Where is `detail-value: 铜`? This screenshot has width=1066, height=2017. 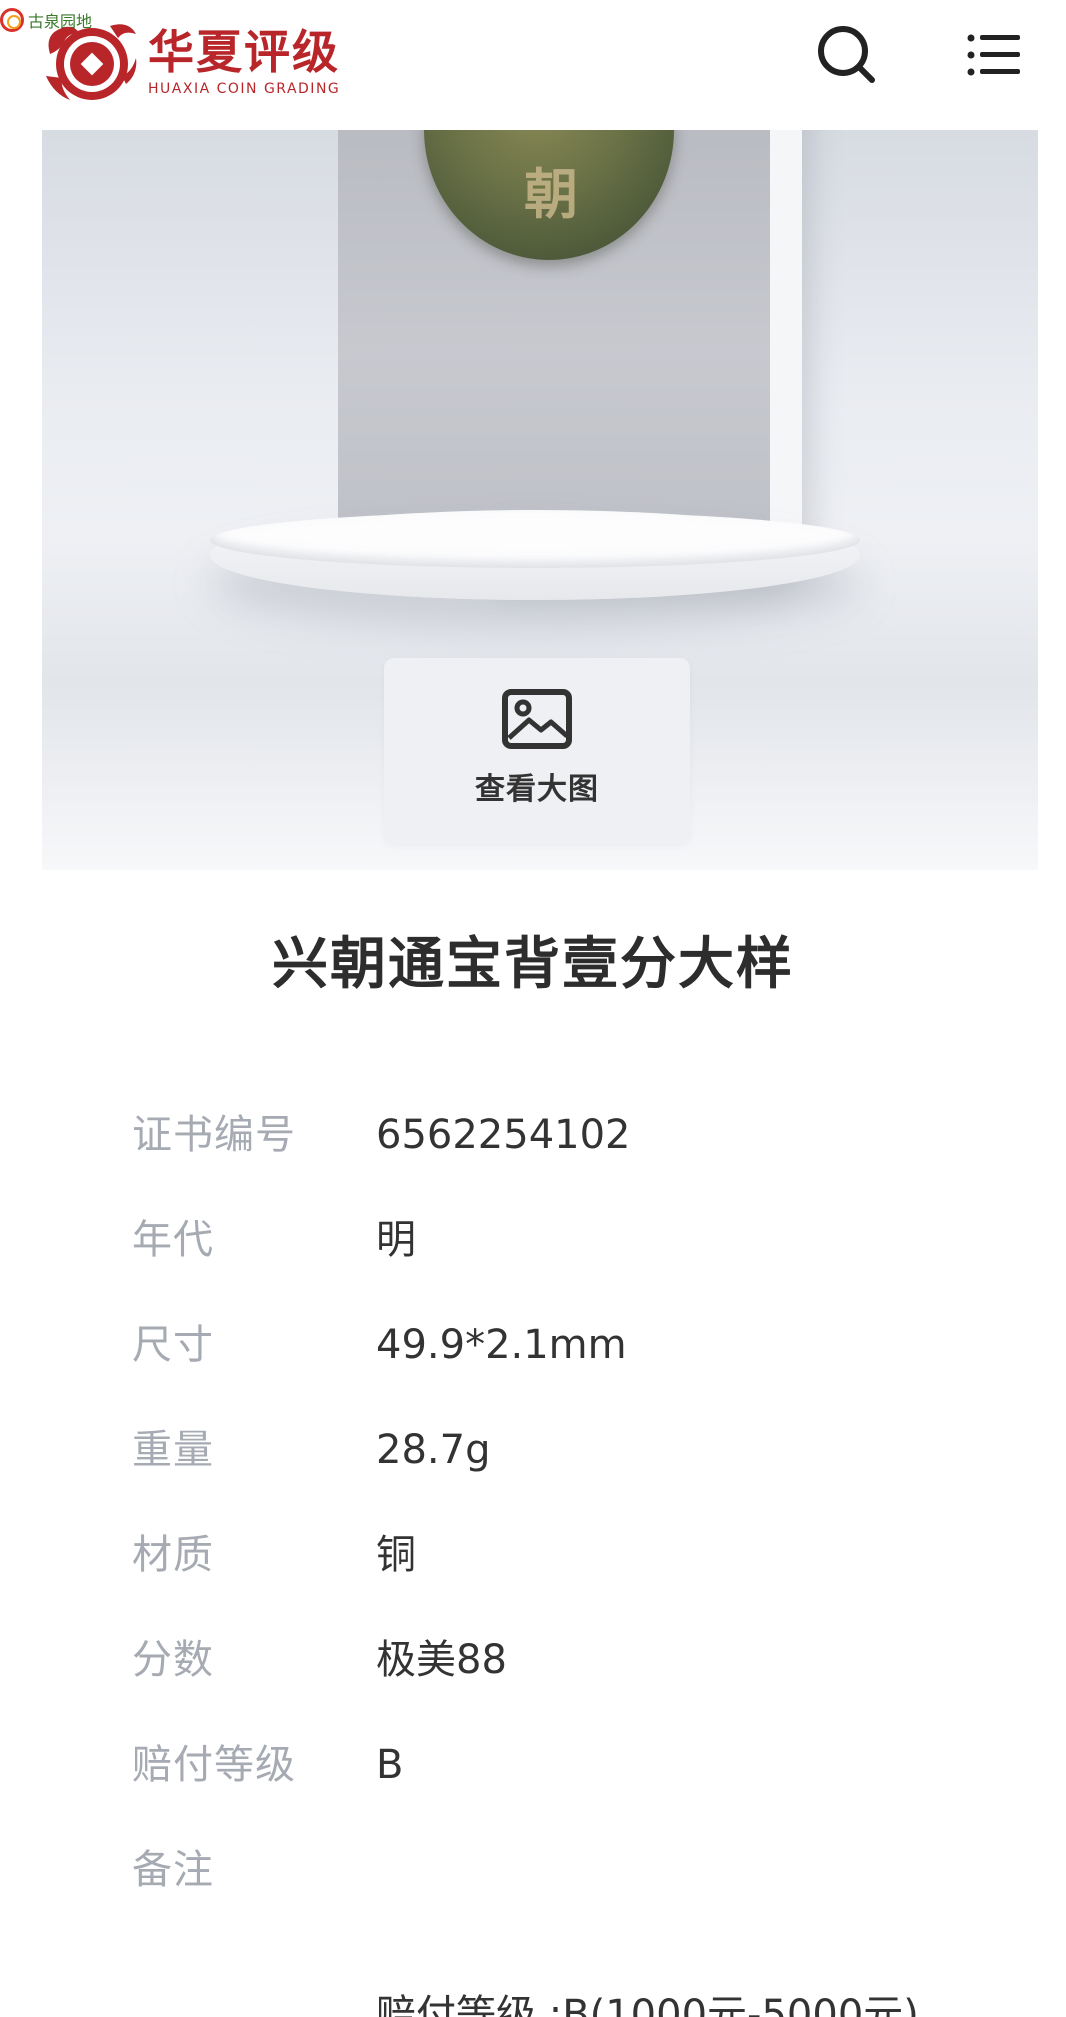 detail-value: 铜 is located at coordinates (396, 1555).